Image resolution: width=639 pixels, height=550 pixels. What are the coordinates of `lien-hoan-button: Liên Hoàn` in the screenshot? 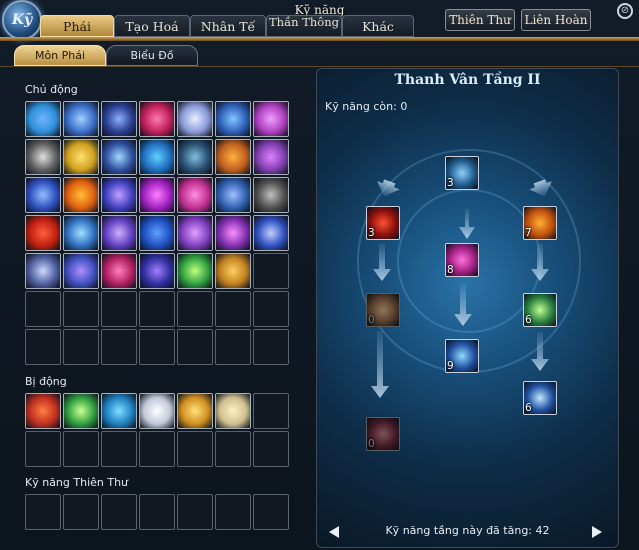 It's located at (556, 20).